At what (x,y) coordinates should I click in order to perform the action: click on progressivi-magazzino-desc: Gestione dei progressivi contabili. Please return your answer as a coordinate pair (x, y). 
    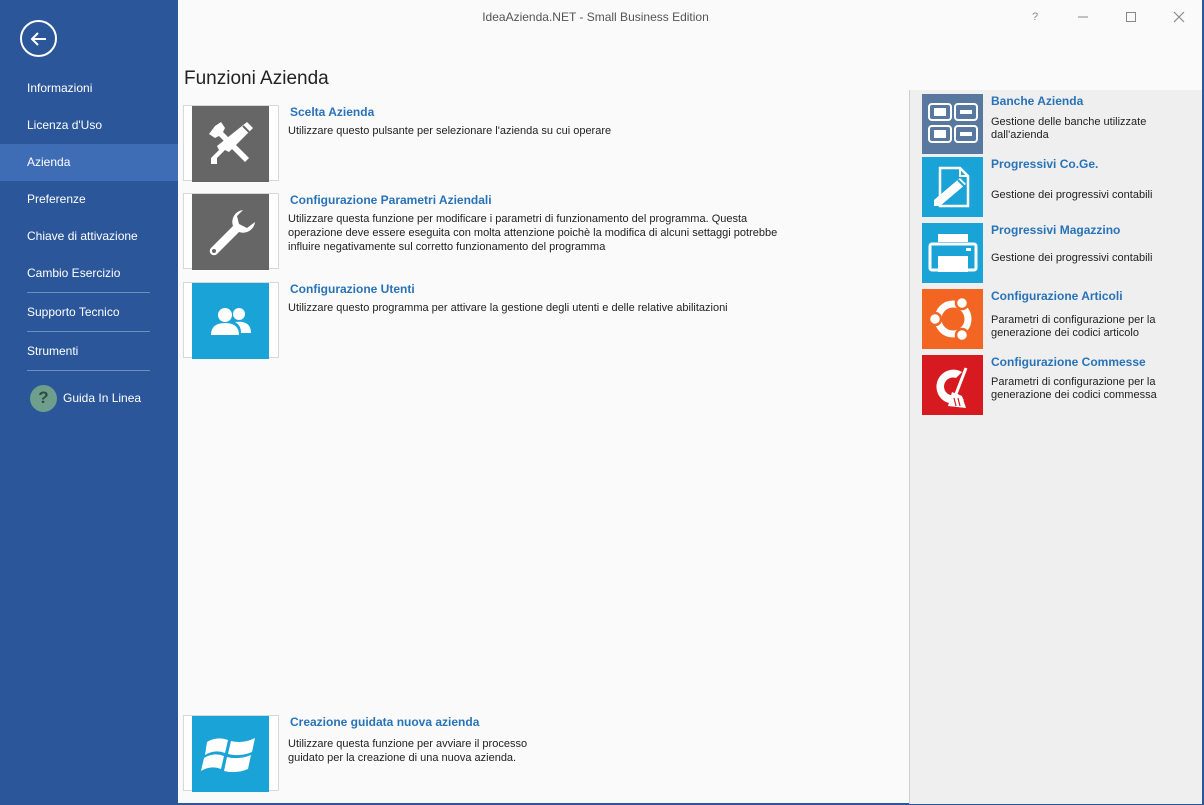
    Looking at the image, I should click on (1072, 258).